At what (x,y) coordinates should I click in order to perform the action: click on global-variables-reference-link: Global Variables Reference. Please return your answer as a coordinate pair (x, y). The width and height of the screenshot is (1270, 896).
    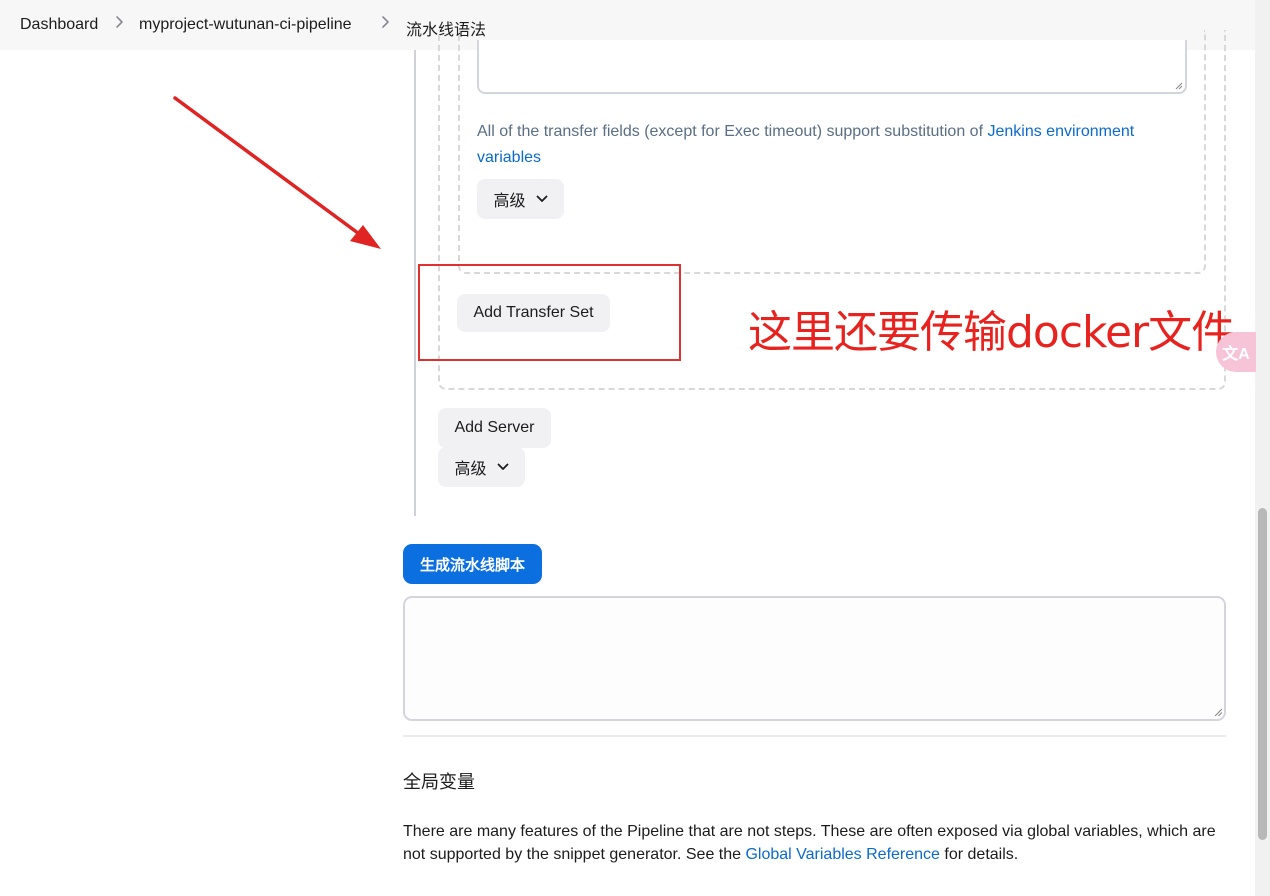
    Looking at the image, I should click on (842, 854).